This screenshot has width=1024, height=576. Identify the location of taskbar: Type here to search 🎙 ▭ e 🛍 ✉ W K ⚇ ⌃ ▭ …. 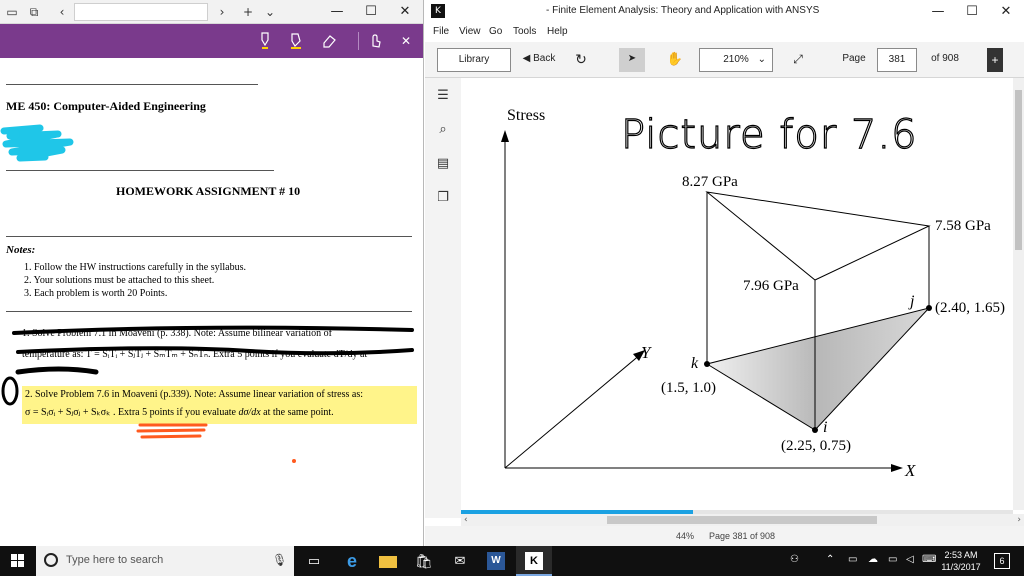
(512, 561).